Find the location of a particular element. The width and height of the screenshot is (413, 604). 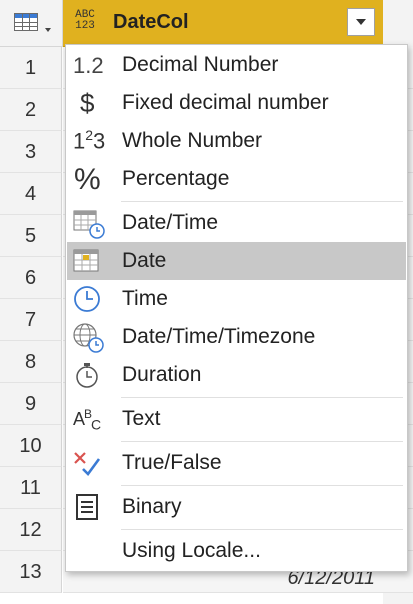

globe-clock-icon is located at coordinates (89, 337).